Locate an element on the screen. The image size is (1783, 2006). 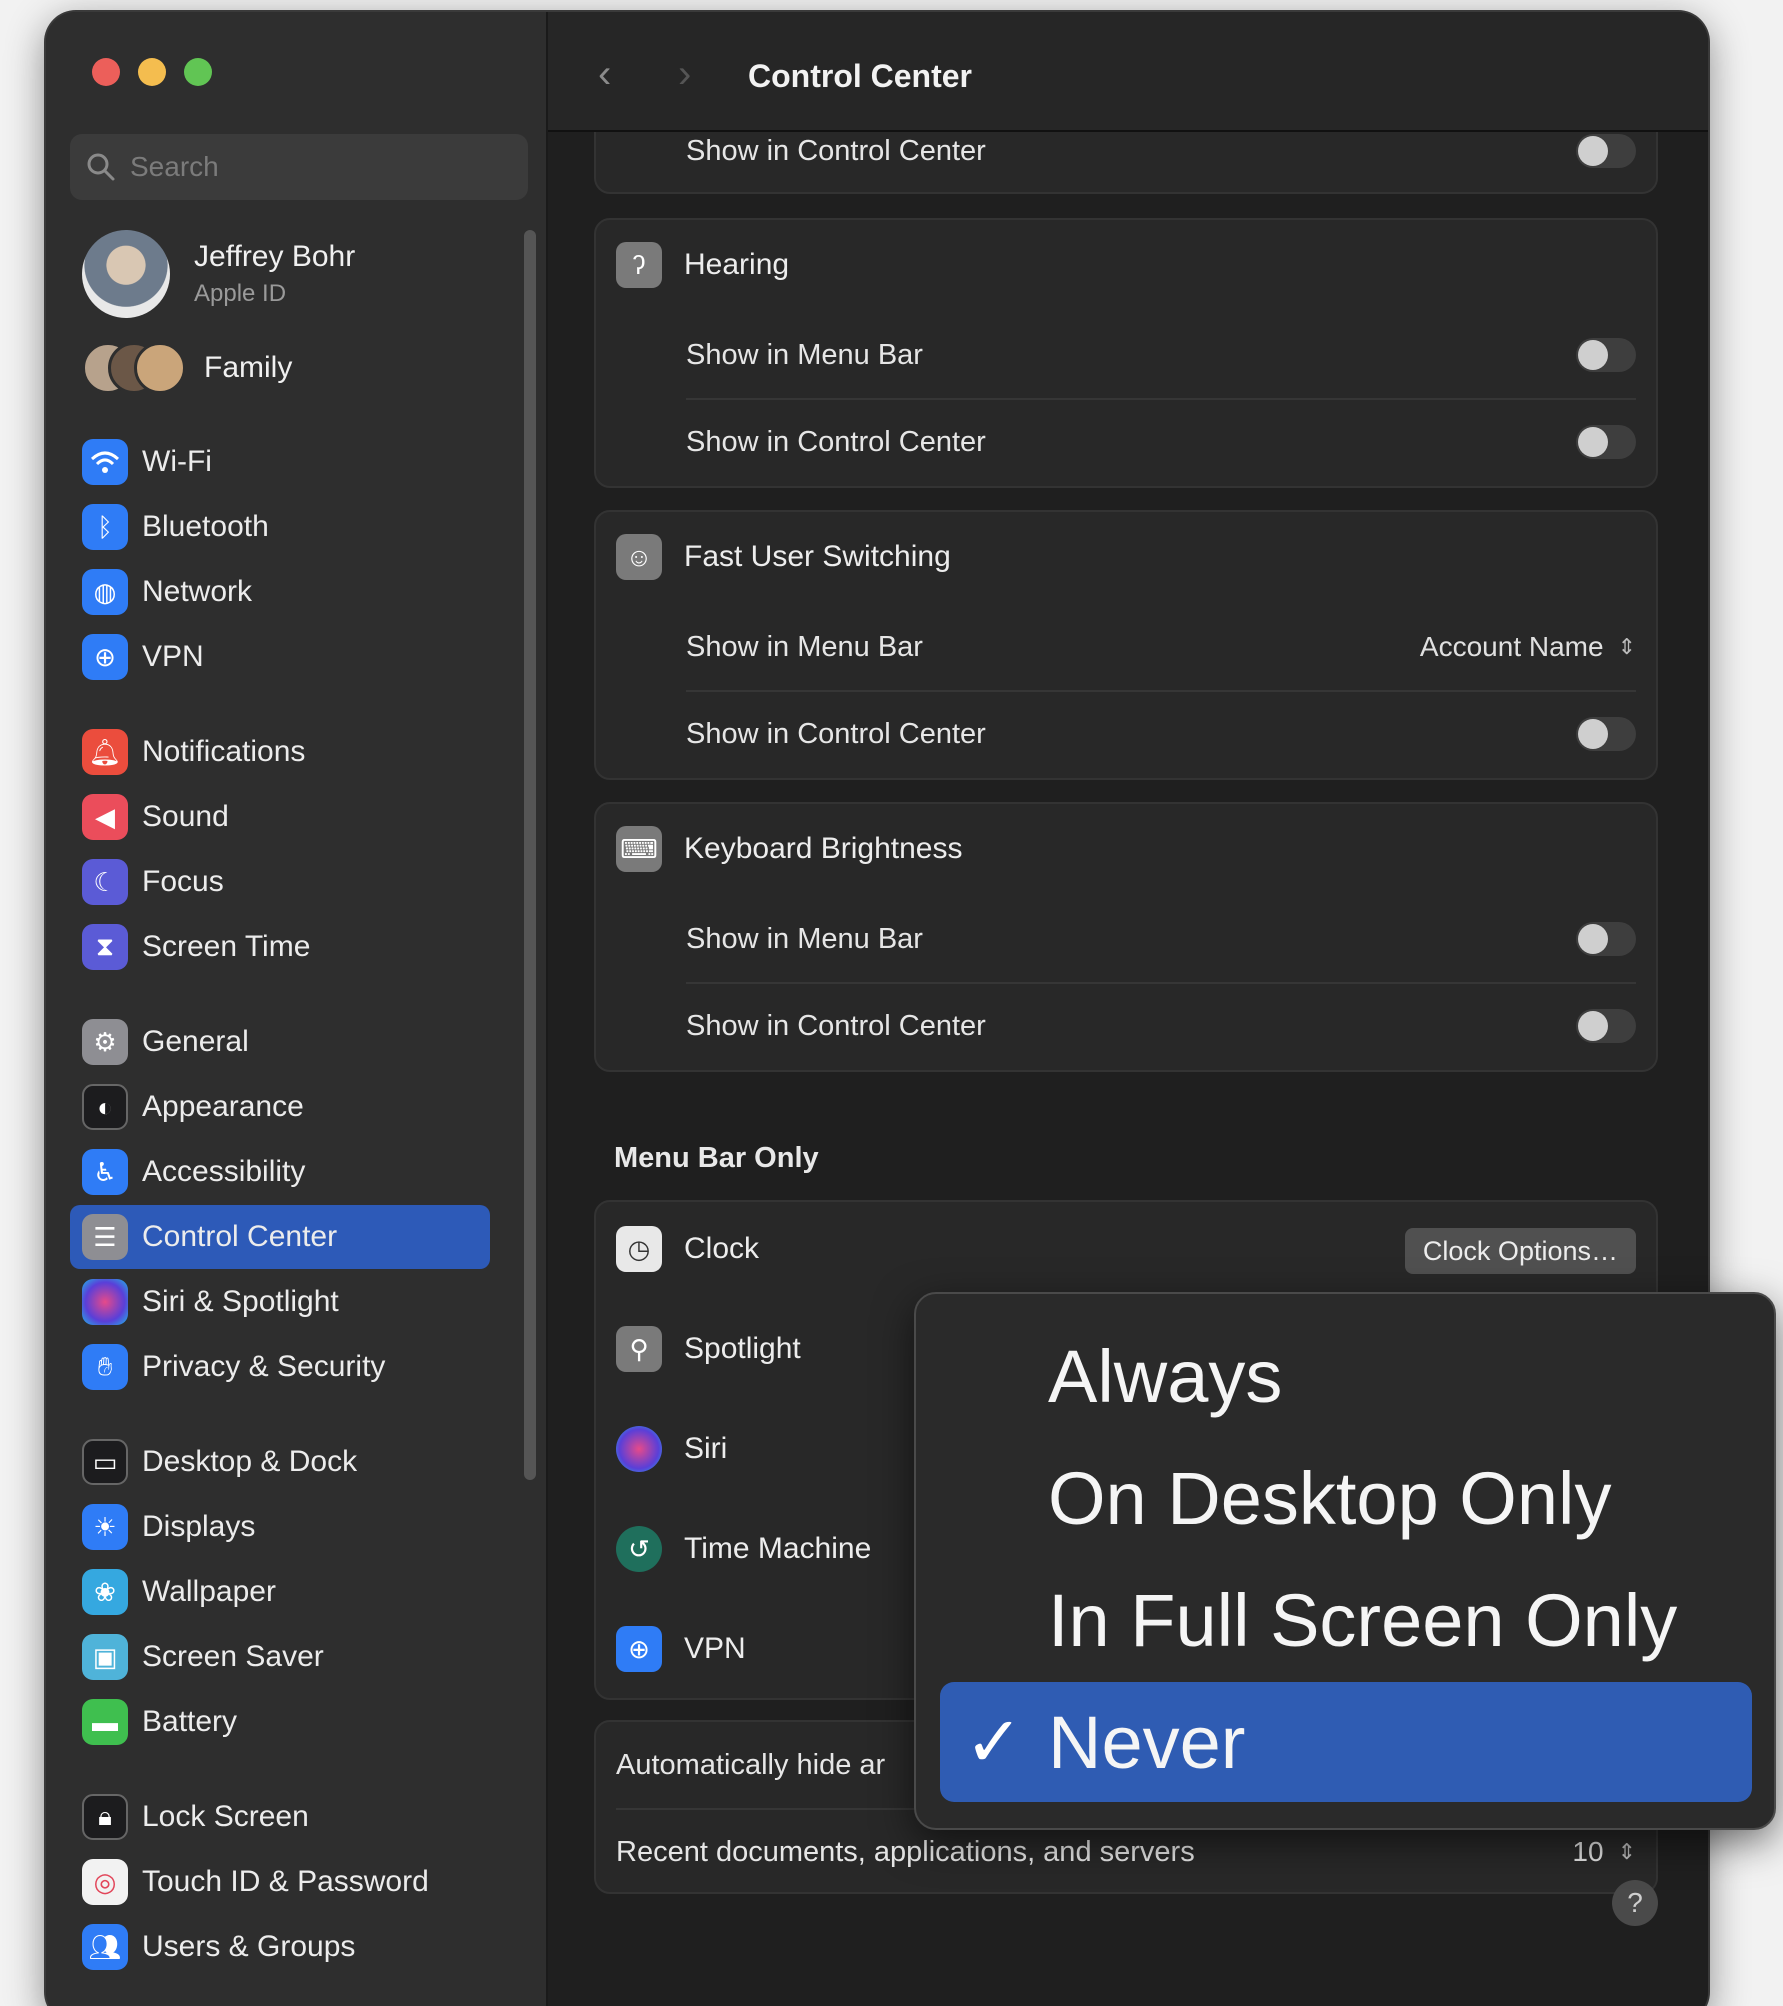
sidebar-item-lock-screen: 🔒︎ Lock Screen is located at coordinates (280, 1817).